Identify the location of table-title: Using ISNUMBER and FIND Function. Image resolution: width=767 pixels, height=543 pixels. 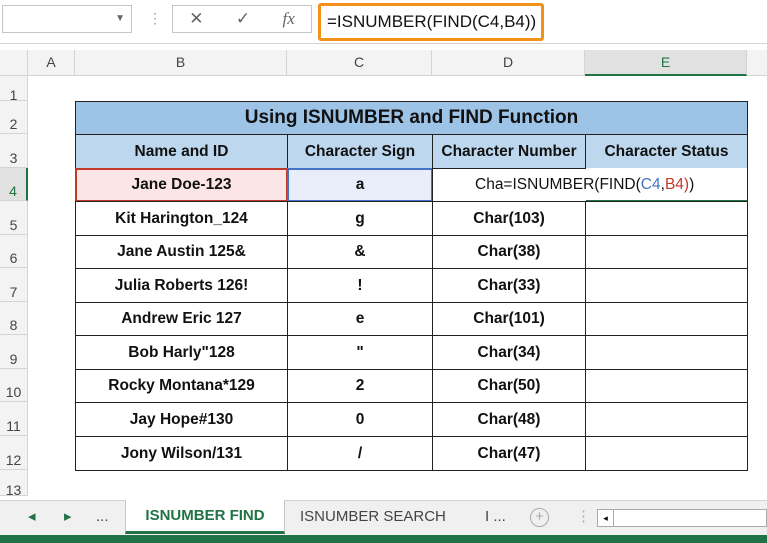
(411, 118).